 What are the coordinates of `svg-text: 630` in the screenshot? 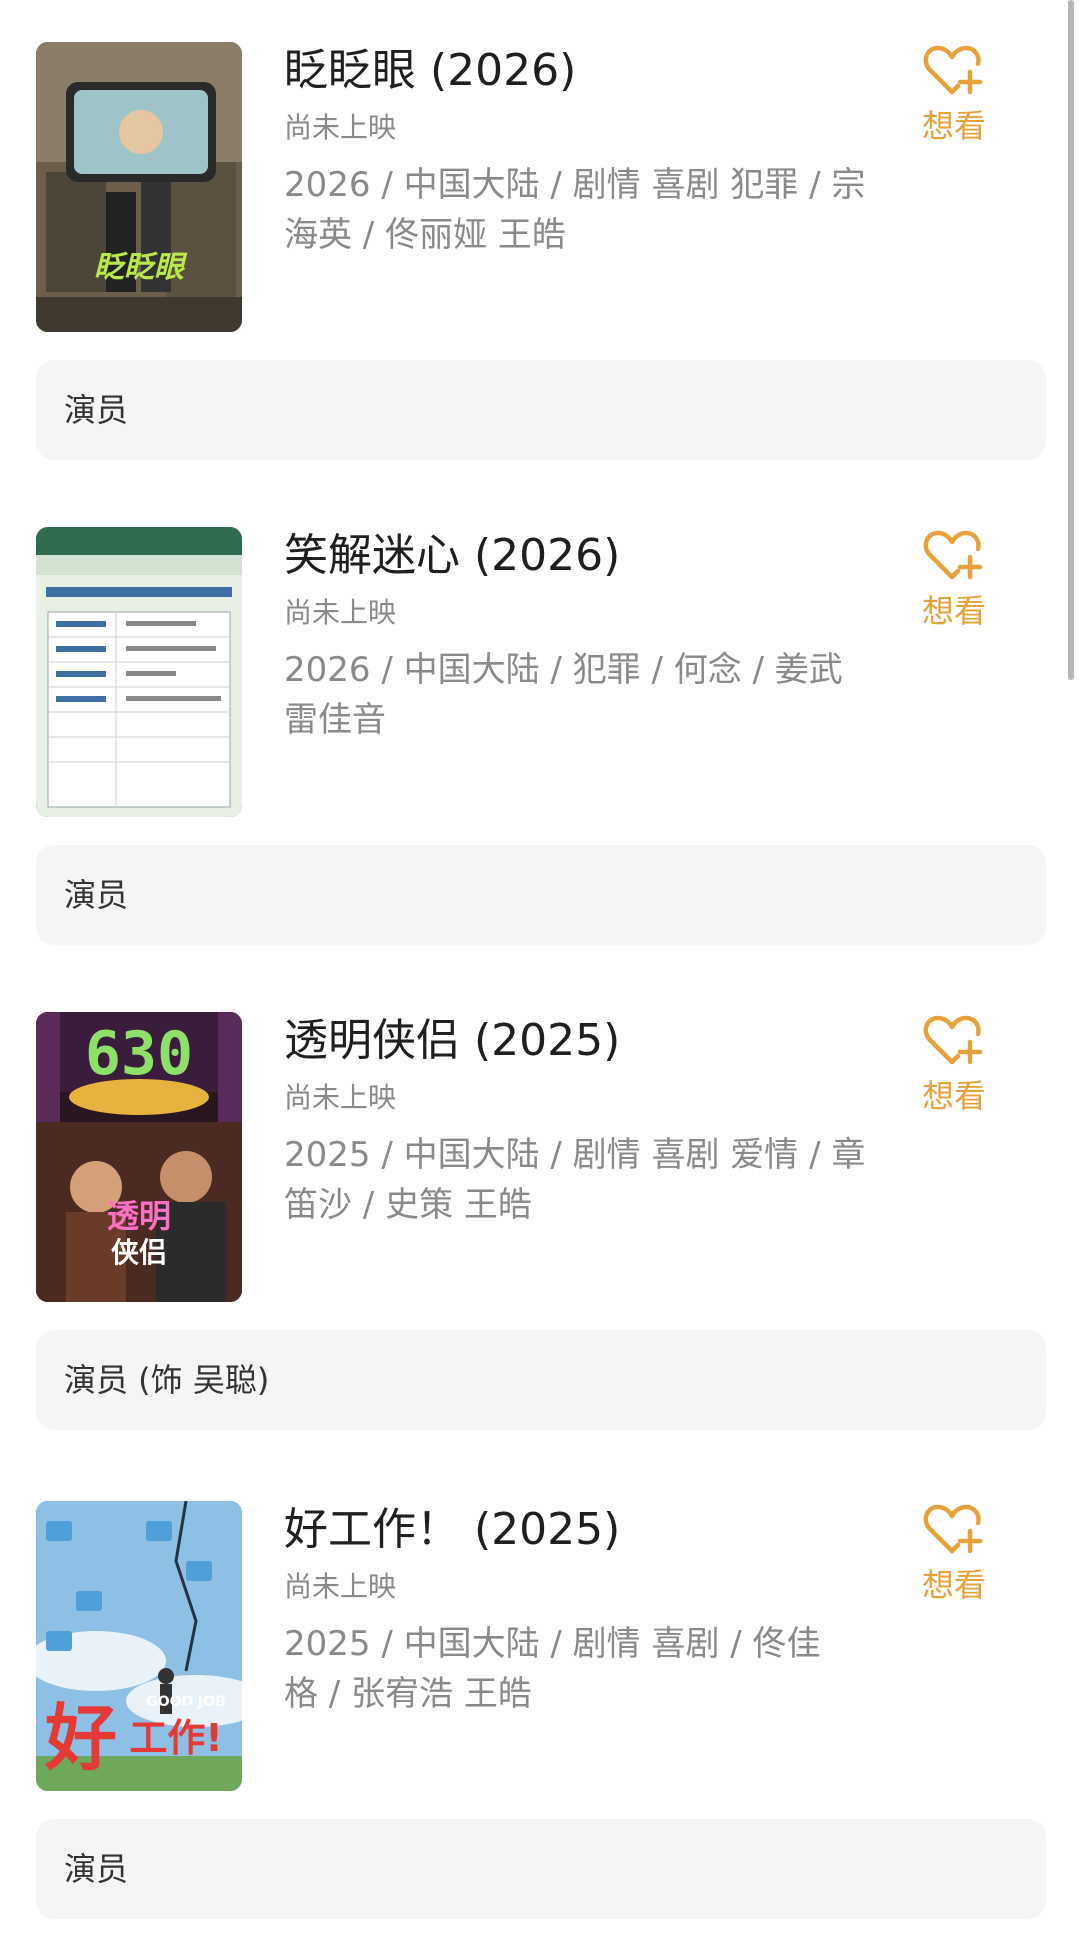 It's located at (139, 1054).